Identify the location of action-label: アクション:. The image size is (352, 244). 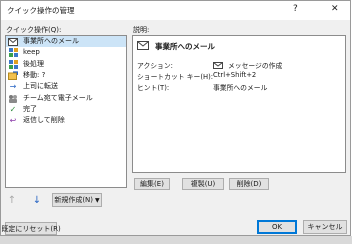
(155, 66).